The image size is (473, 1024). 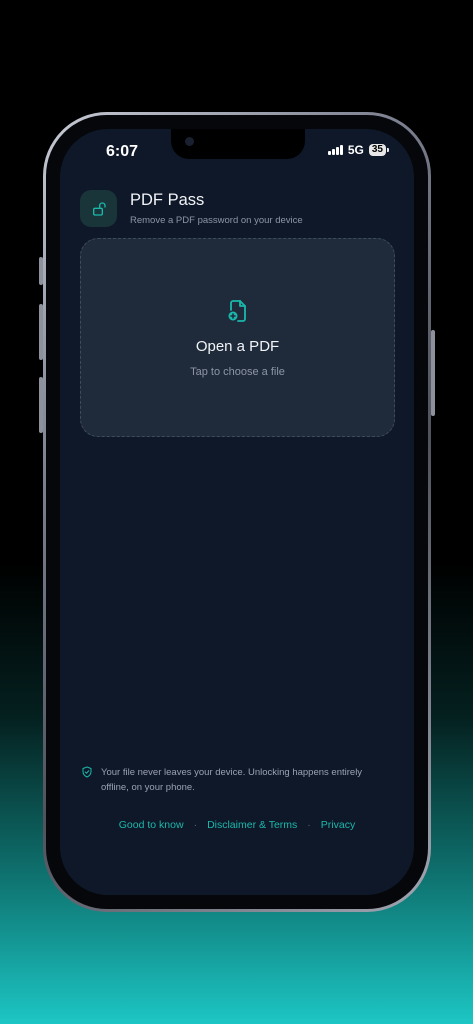 What do you see at coordinates (41, 271) in the screenshot?
I see `mute-switch` at bounding box center [41, 271].